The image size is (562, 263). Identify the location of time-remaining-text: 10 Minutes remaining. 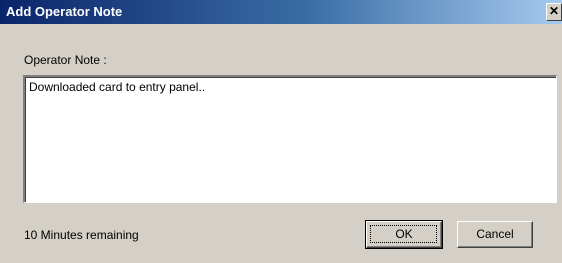
(81, 235).